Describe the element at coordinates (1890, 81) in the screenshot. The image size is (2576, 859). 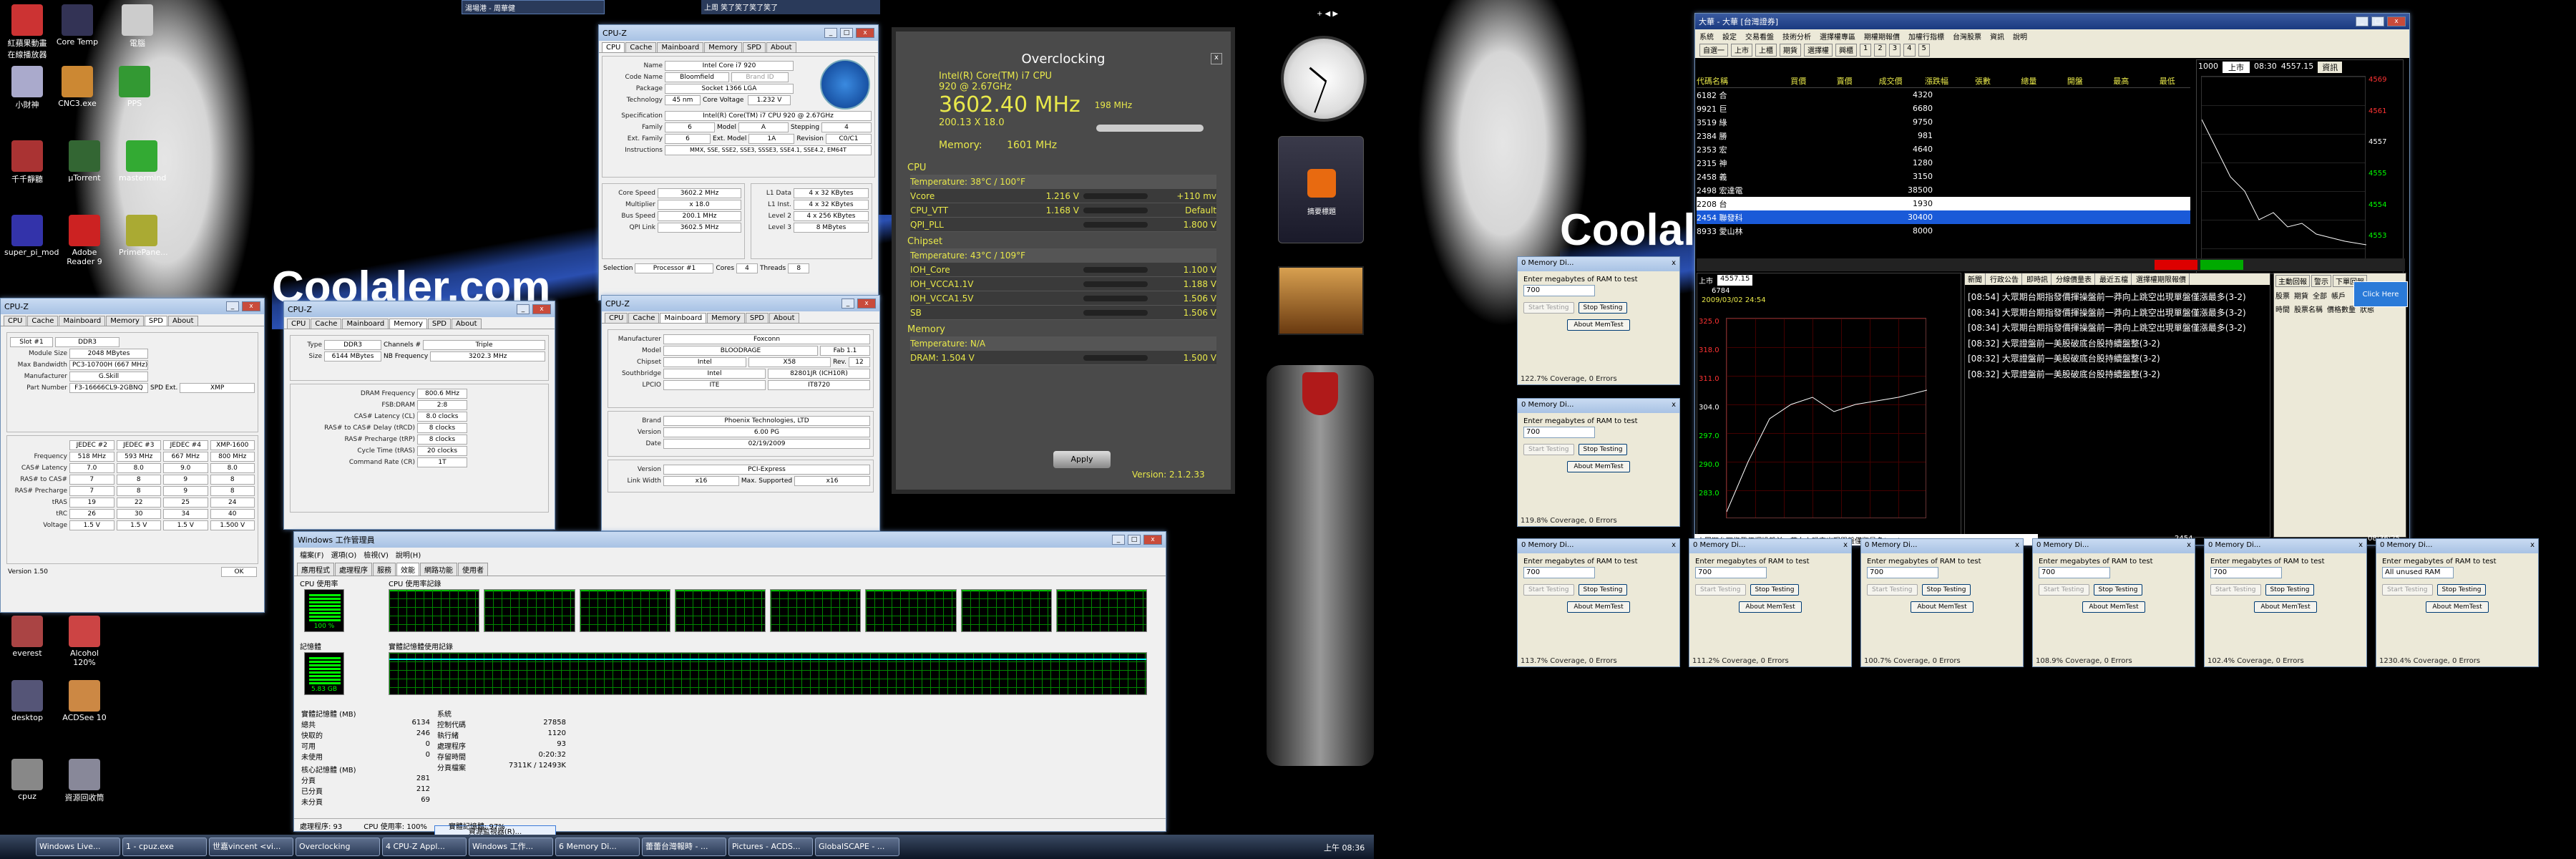
I see `column-header: 成交價` at that location.